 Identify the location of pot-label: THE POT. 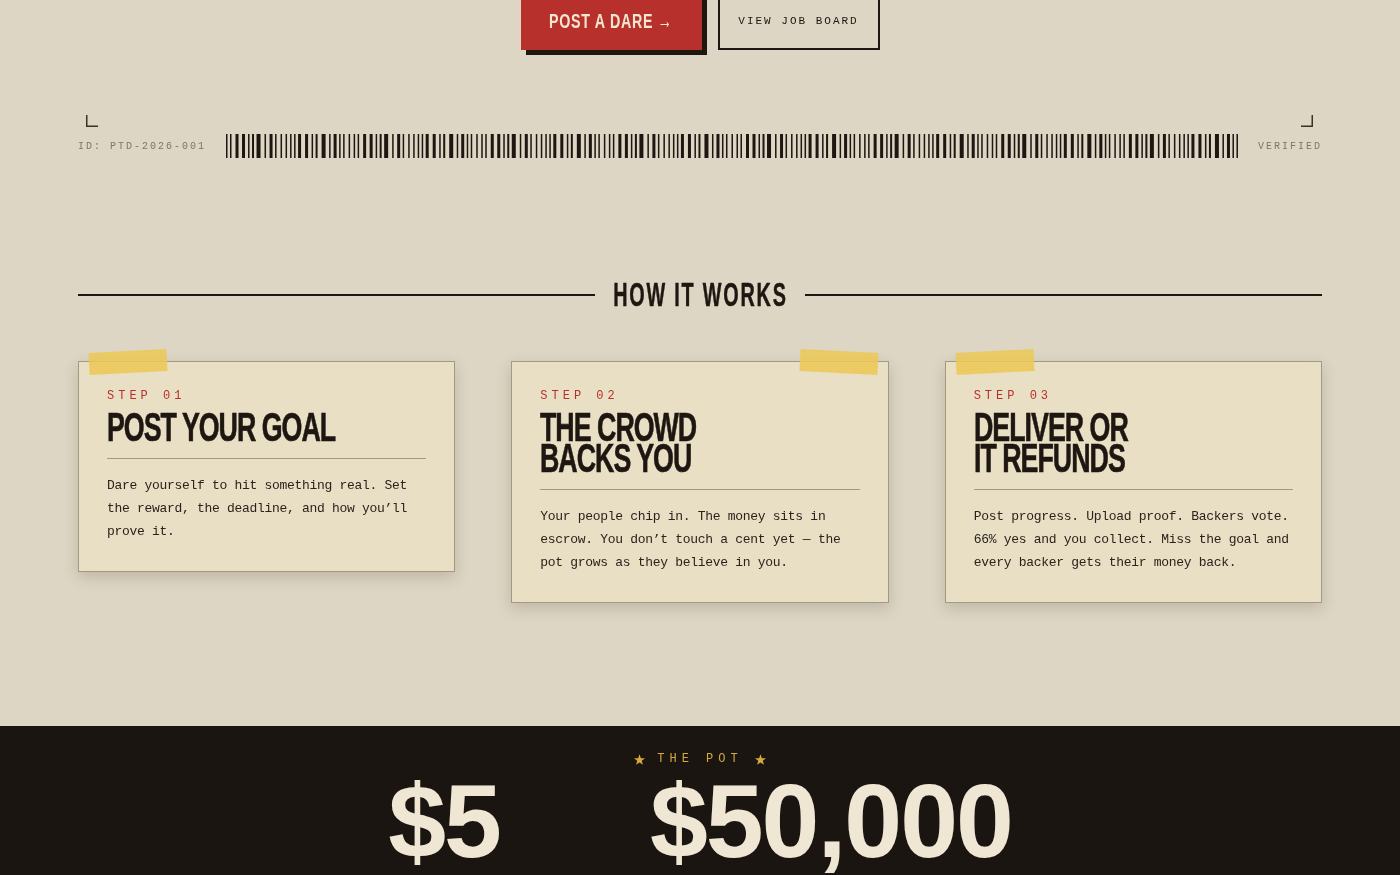
(700, 759).